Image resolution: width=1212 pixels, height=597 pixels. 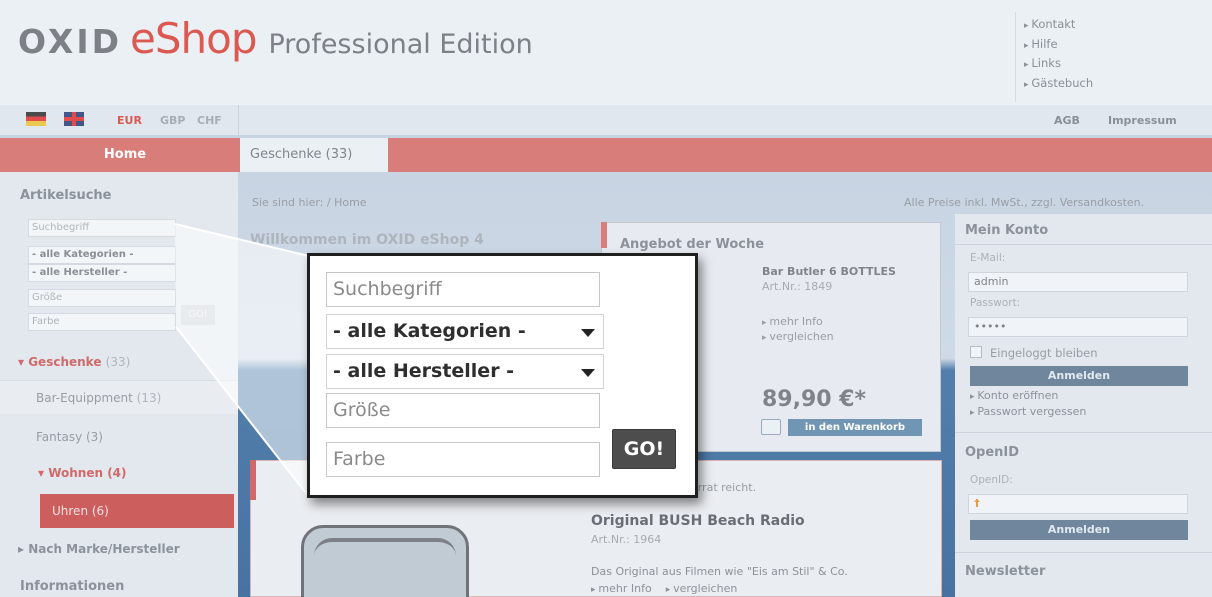 I want to click on category-bar-equippment: Bar-Equippment (13), so click(x=119, y=397).